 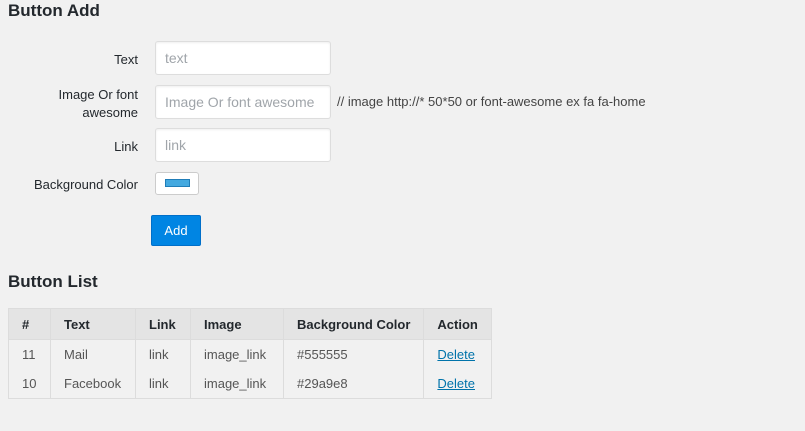 What do you see at coordinates (93, 354) in the screenshot?
I see `row-text: Mail` at bounding box center [93, 354].